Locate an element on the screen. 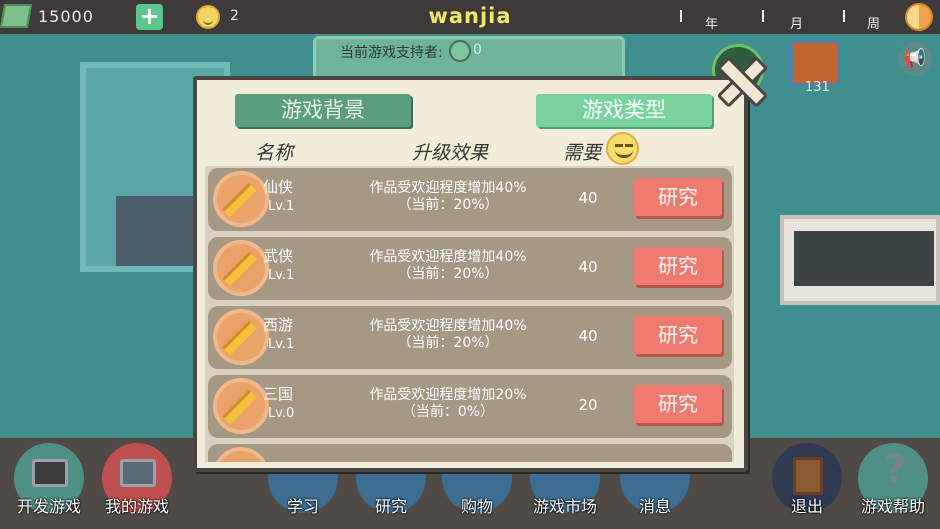 Image resolution: width=940 pixels, height=529 pixels. tab-game-background: 游戏背景 is located at coordinates (323, 110).